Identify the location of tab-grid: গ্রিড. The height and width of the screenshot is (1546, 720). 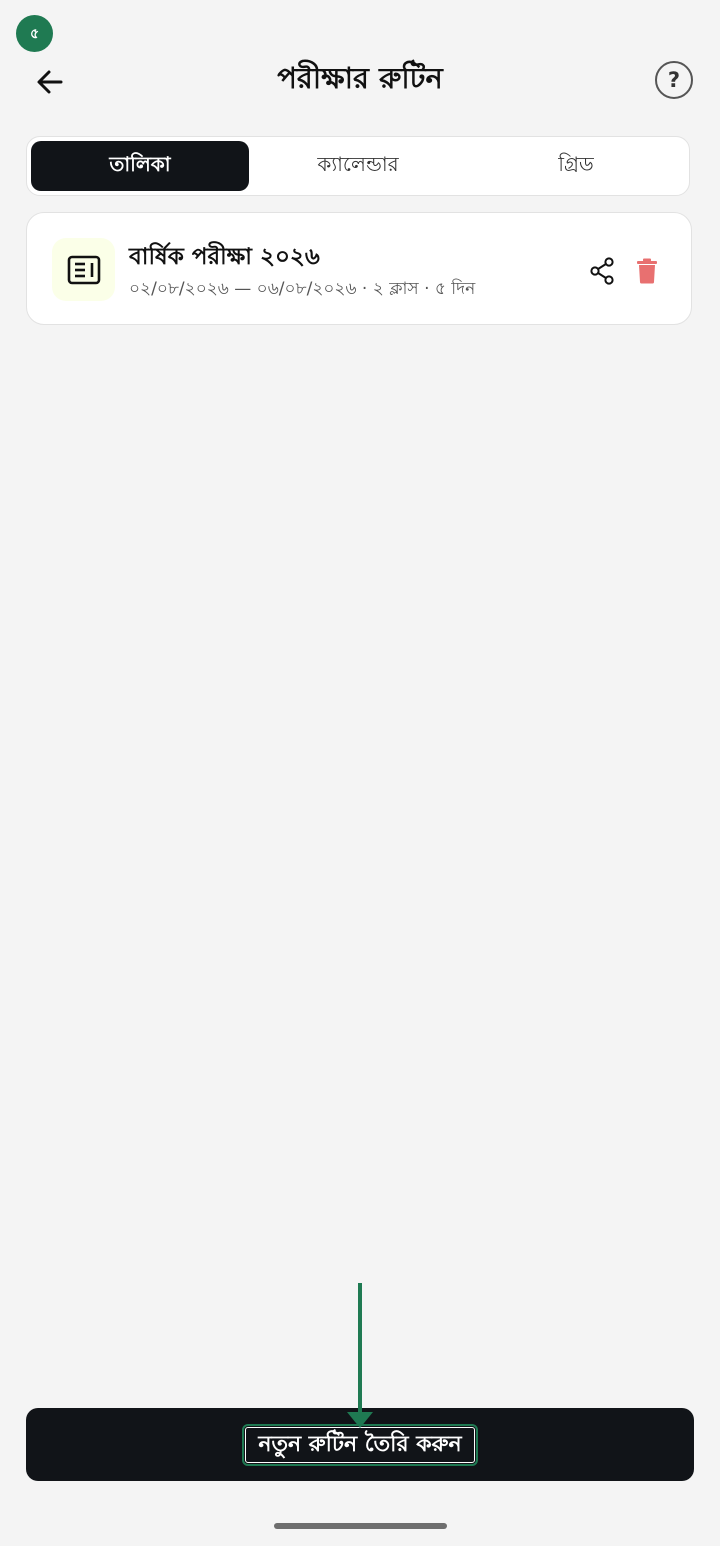
(576, 166).